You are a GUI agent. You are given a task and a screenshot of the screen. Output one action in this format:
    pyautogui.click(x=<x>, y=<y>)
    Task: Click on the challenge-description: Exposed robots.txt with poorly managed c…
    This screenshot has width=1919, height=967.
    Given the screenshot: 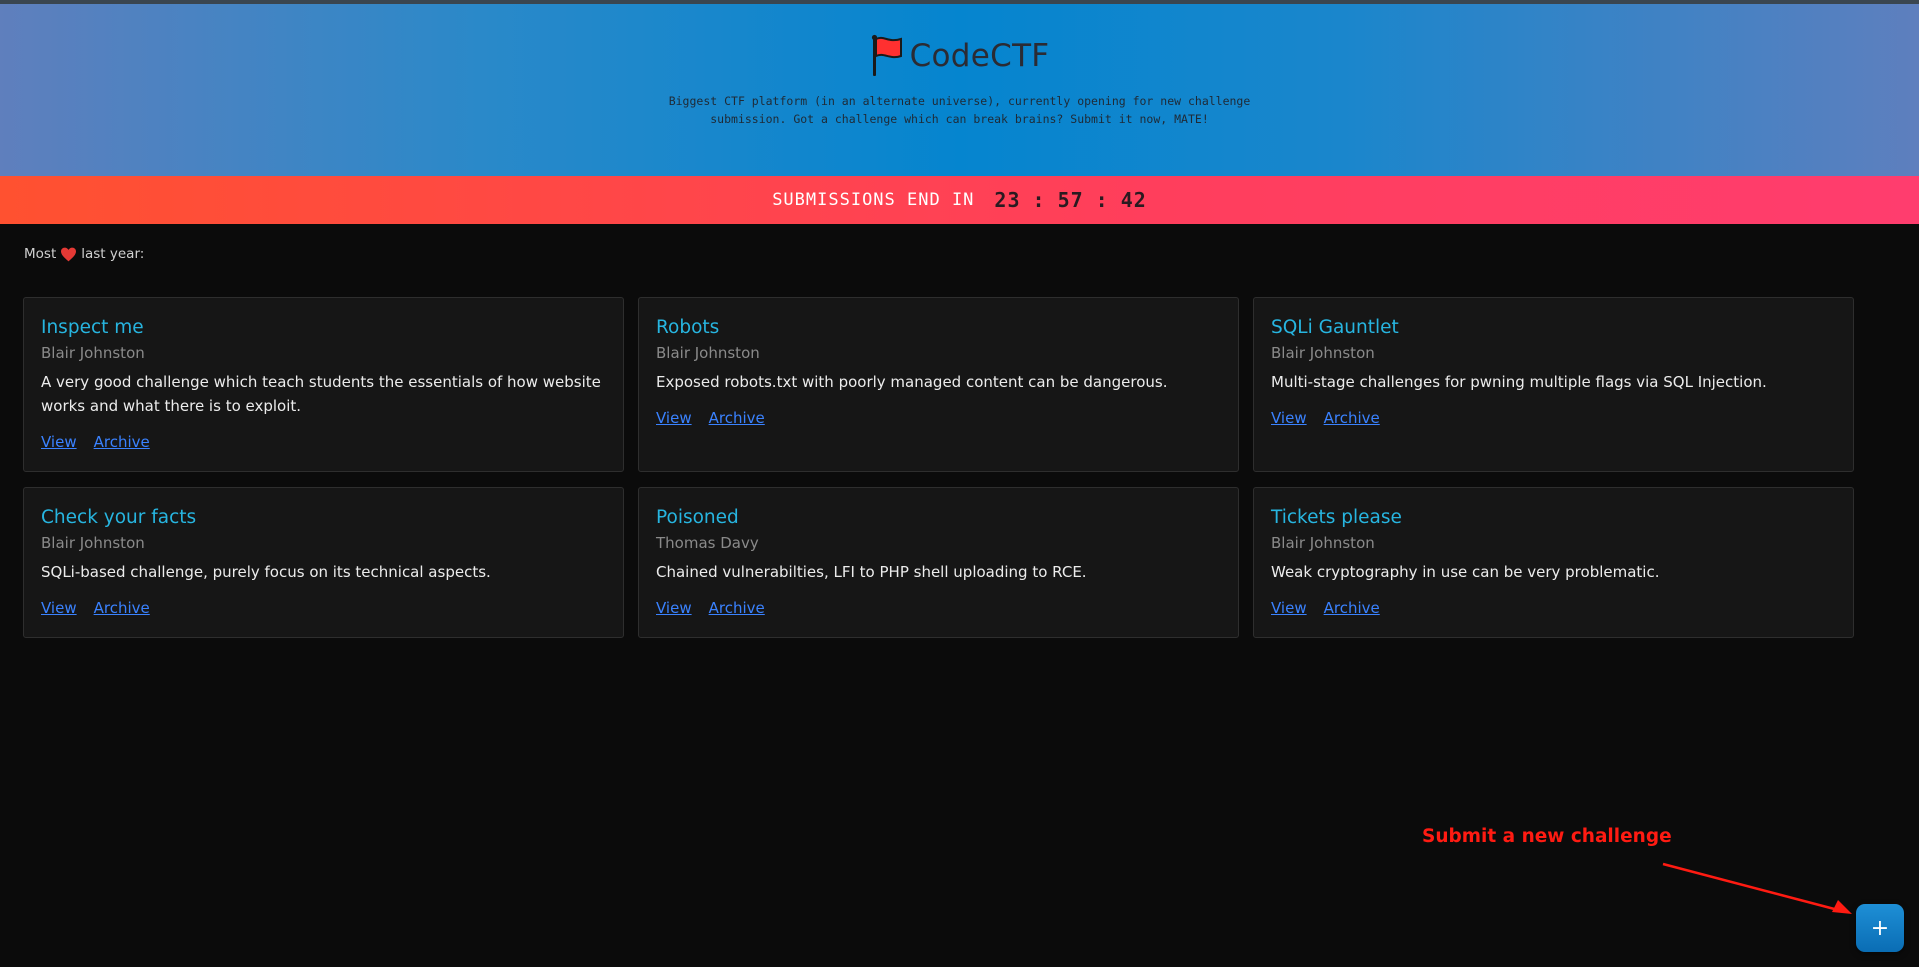 What is the action you would take?
    pyautogui.click(x=912, y=382)
    